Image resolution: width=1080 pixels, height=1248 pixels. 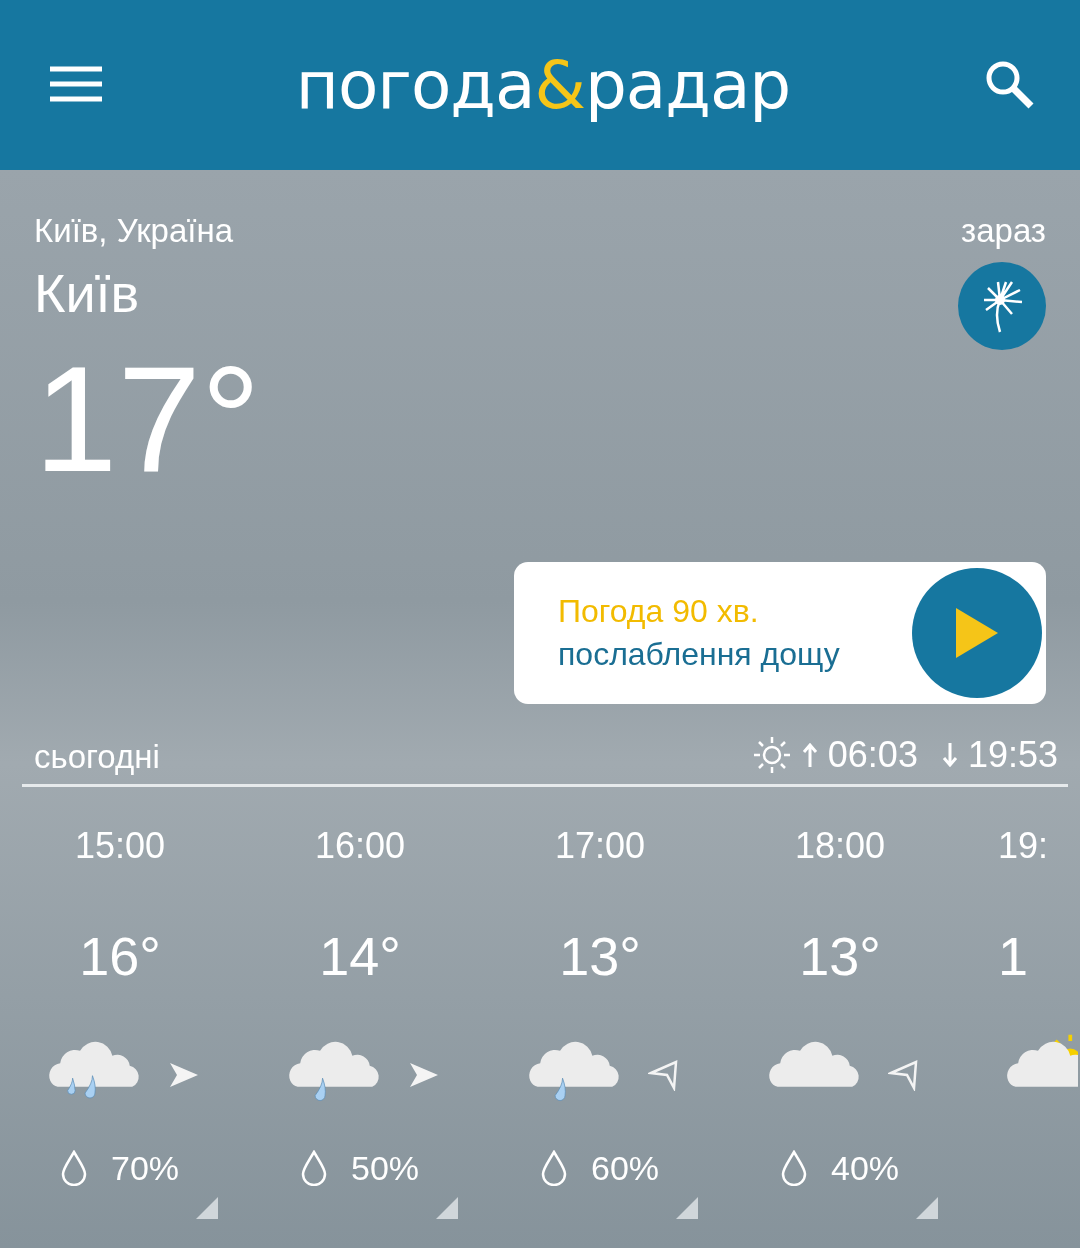 I want to click on hour-temperature: 14°, so click(x=360, y=956).